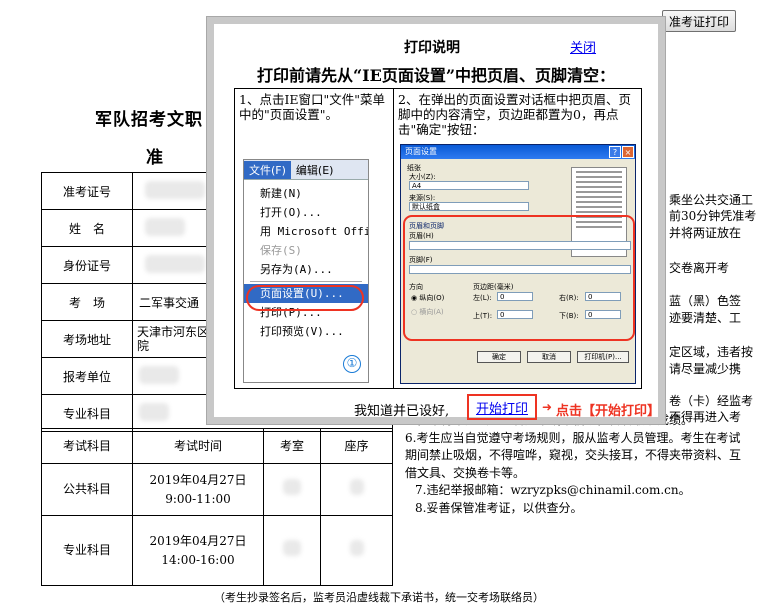 This screenshot has height=606, width=758. I want to click on label-exam-address: 考场地址, so click(87, 339).